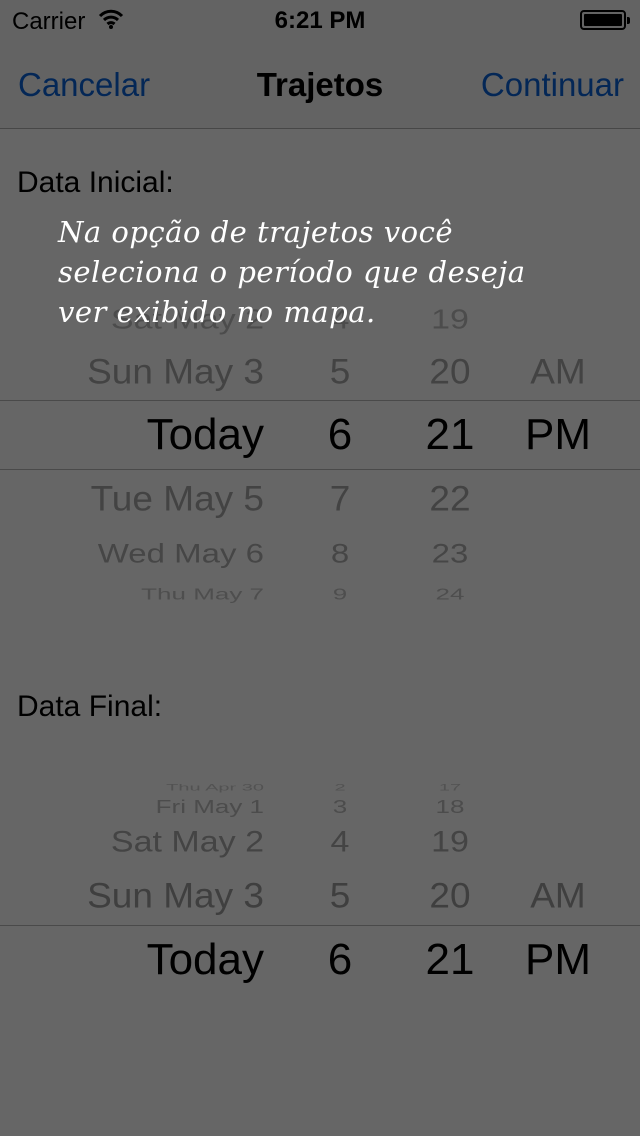 The height and width of the screenshot is (1136, 640). What do you see at coordinates (340, 787) in the screenshot?
I see `picker-hour: 2` at bounding box center [340, 787].